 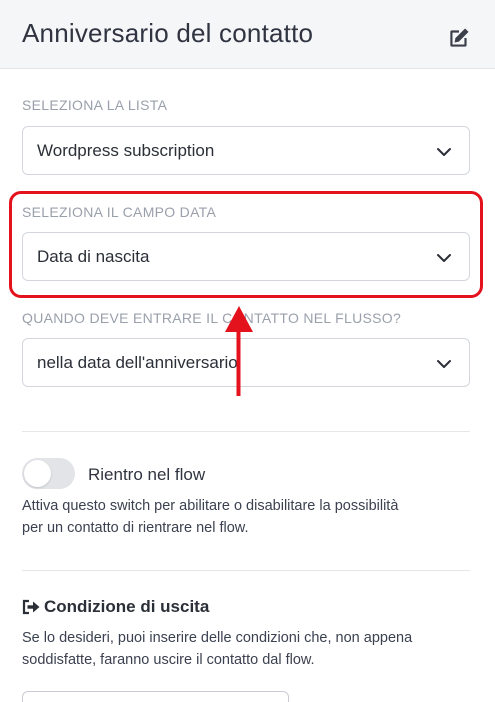 I want to click on panel-header: Anniversario del contatto, so click(x=247, y=34).